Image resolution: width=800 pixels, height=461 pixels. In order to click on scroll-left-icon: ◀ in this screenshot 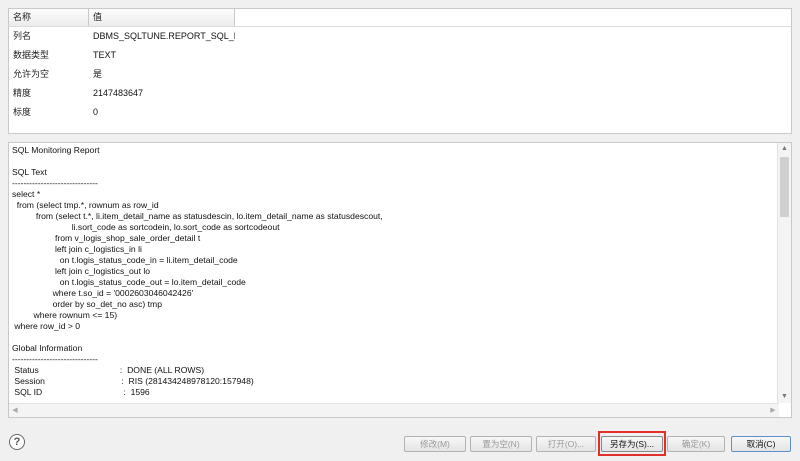, I will do `click(15, 410)`.